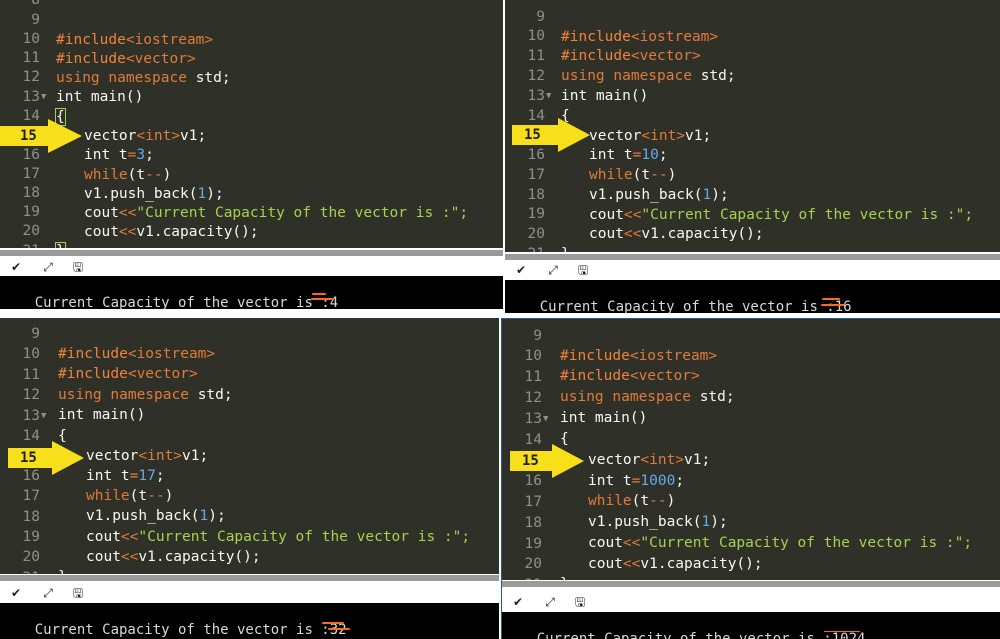  What do you see at coordinates (35, 4) in the screenshot?
I see `line-number: 8` at bounding box center [35, 4].